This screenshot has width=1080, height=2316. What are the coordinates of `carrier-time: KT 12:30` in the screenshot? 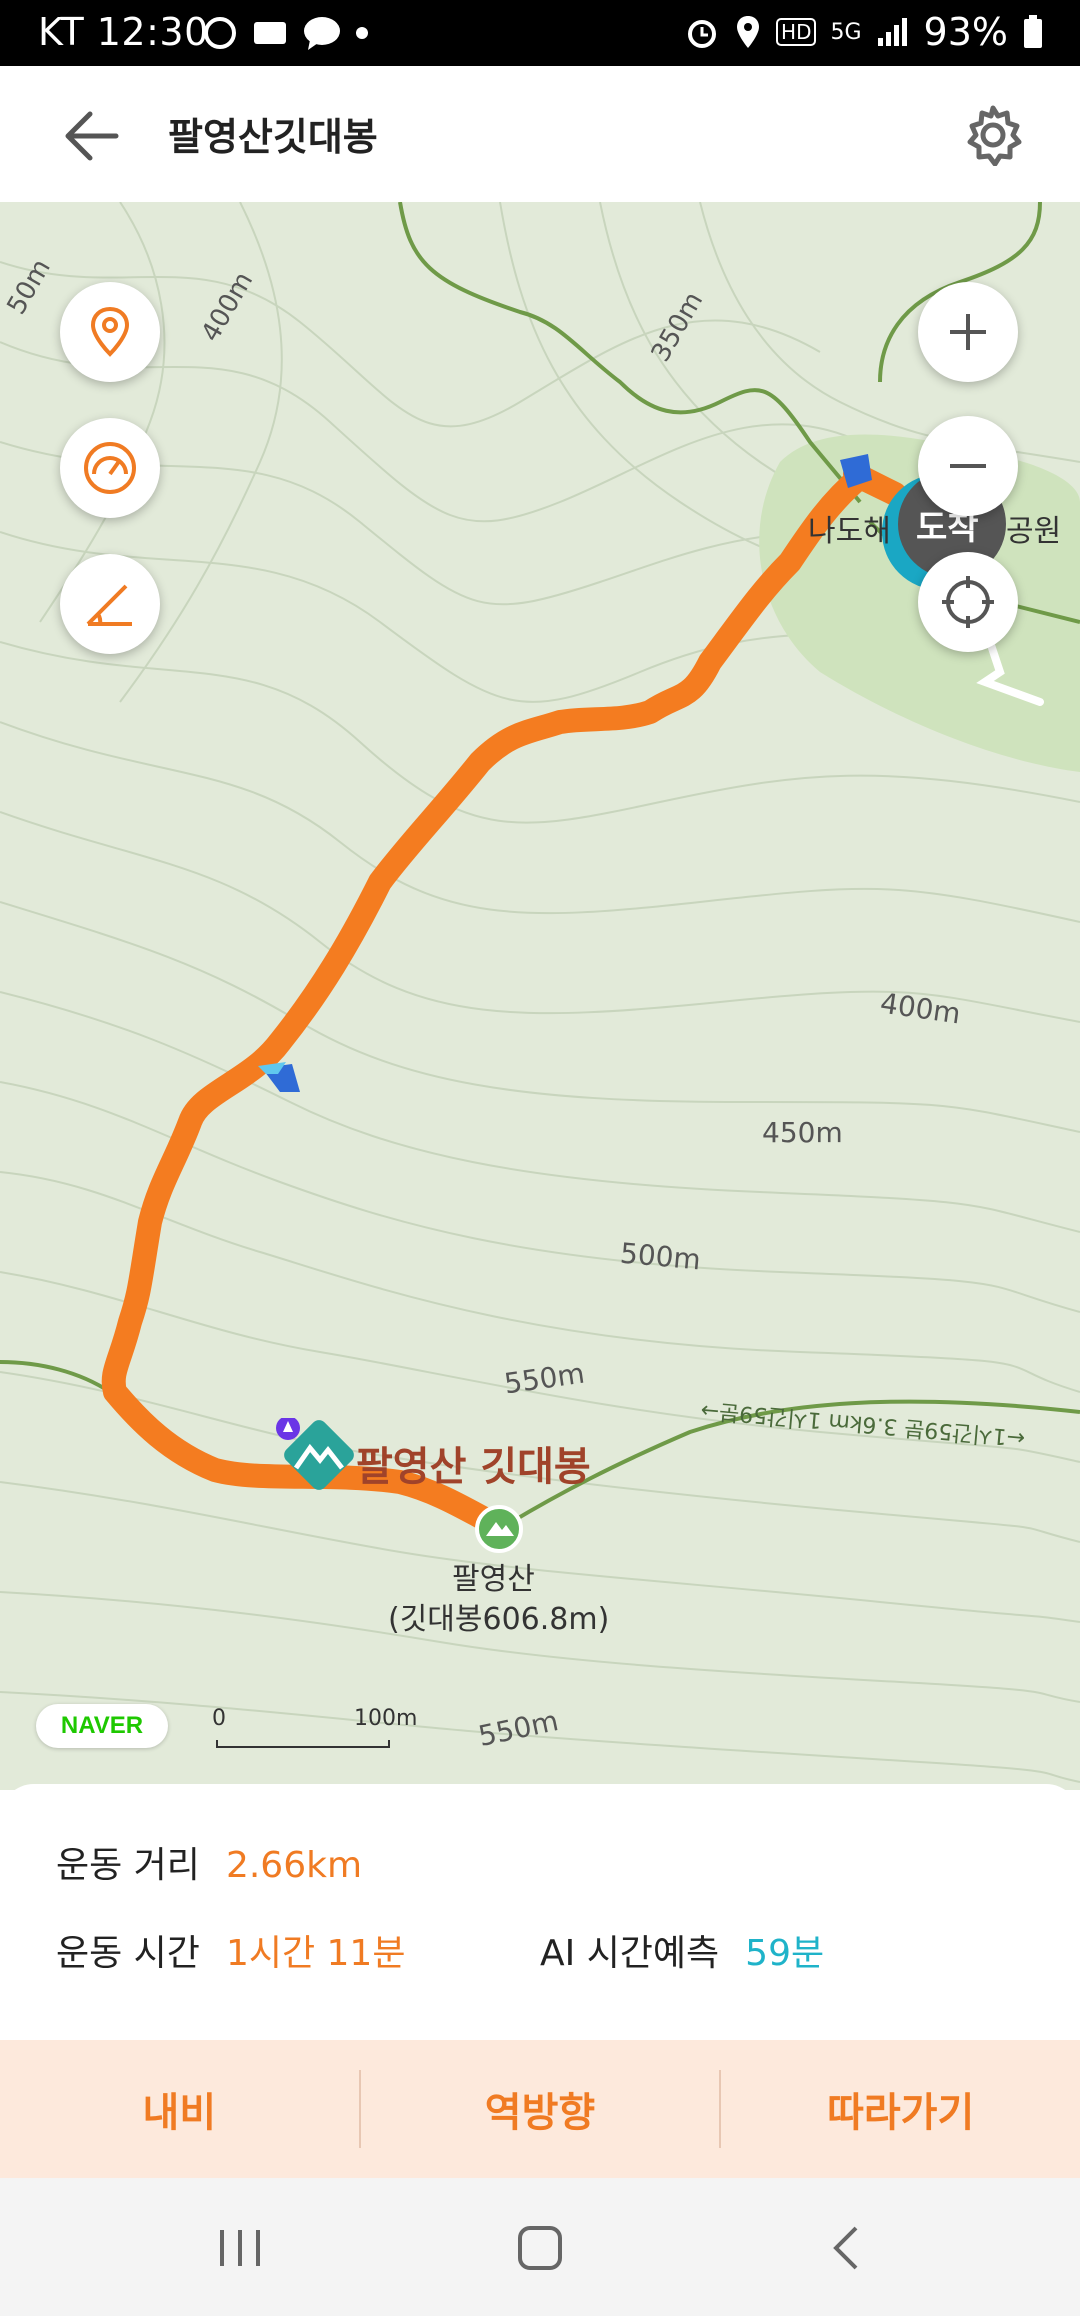 It's located at (123, 32).